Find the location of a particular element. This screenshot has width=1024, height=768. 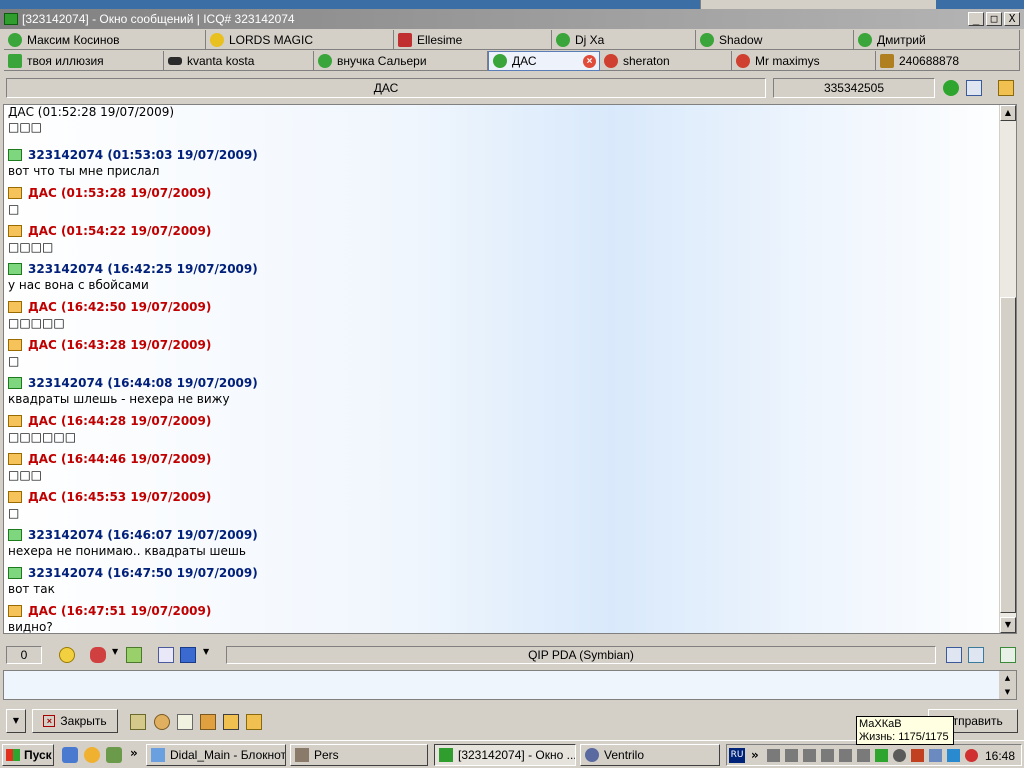

background-strip is located at coordinates (512, 4).